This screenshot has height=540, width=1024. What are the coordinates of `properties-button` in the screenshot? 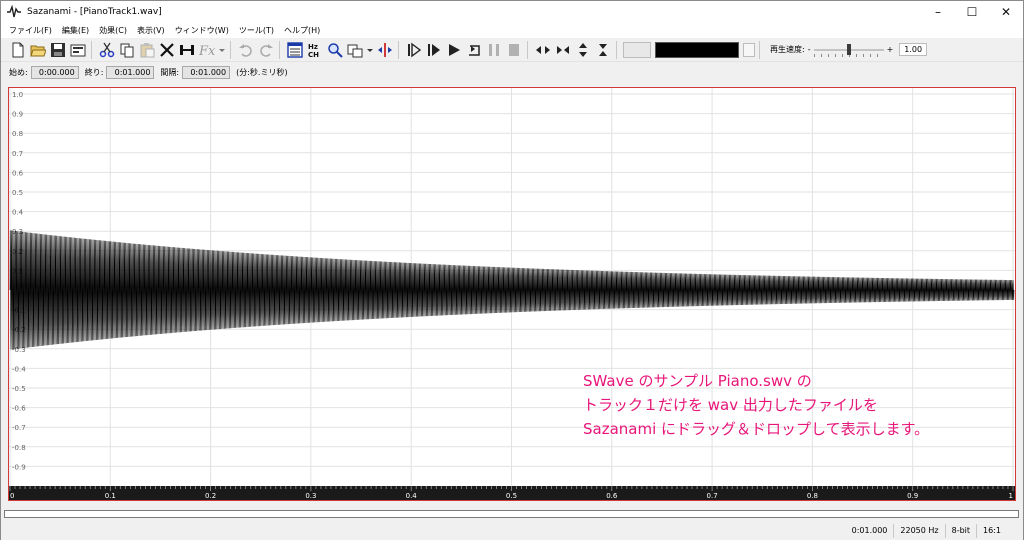 It's located at (78, 50).